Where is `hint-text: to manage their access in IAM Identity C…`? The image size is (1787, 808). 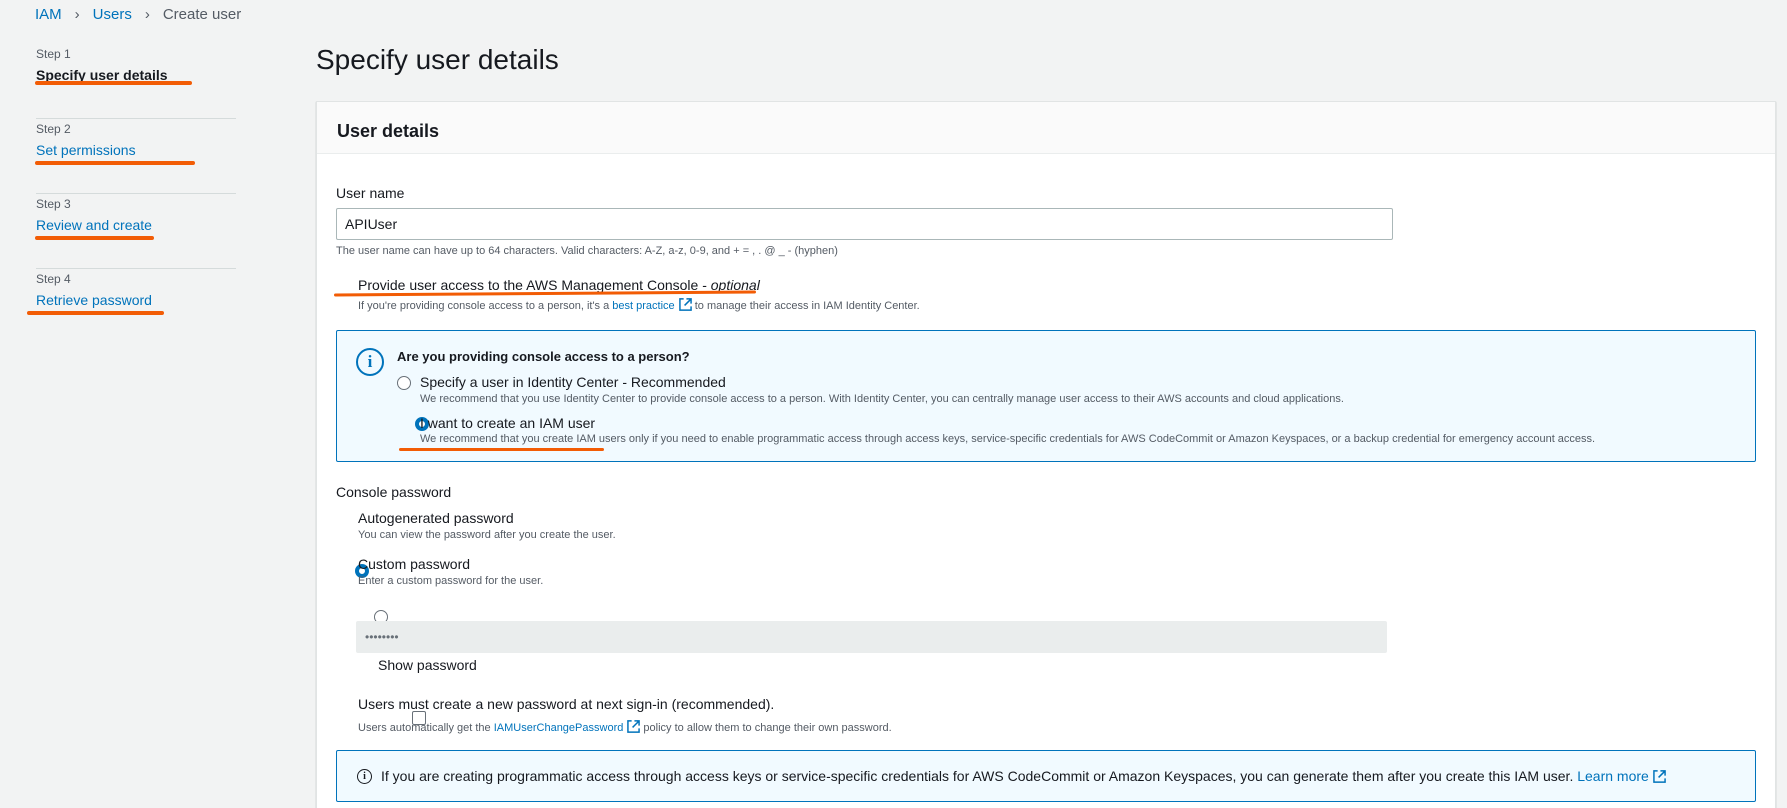 hint-text: to manage their access in IAM Identity C… is located at coordinates (805, 306).